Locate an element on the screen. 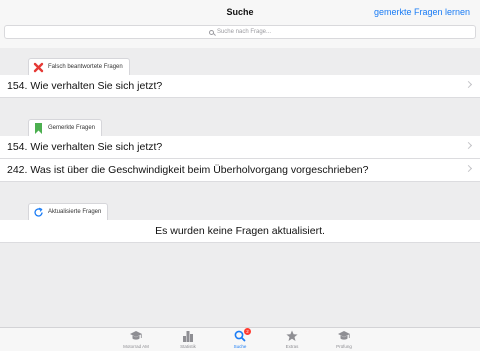 This screenshot has height=351, width=480. section-header-bookmarked: Gemerkte Fragen is located at coordinates (65, 127).